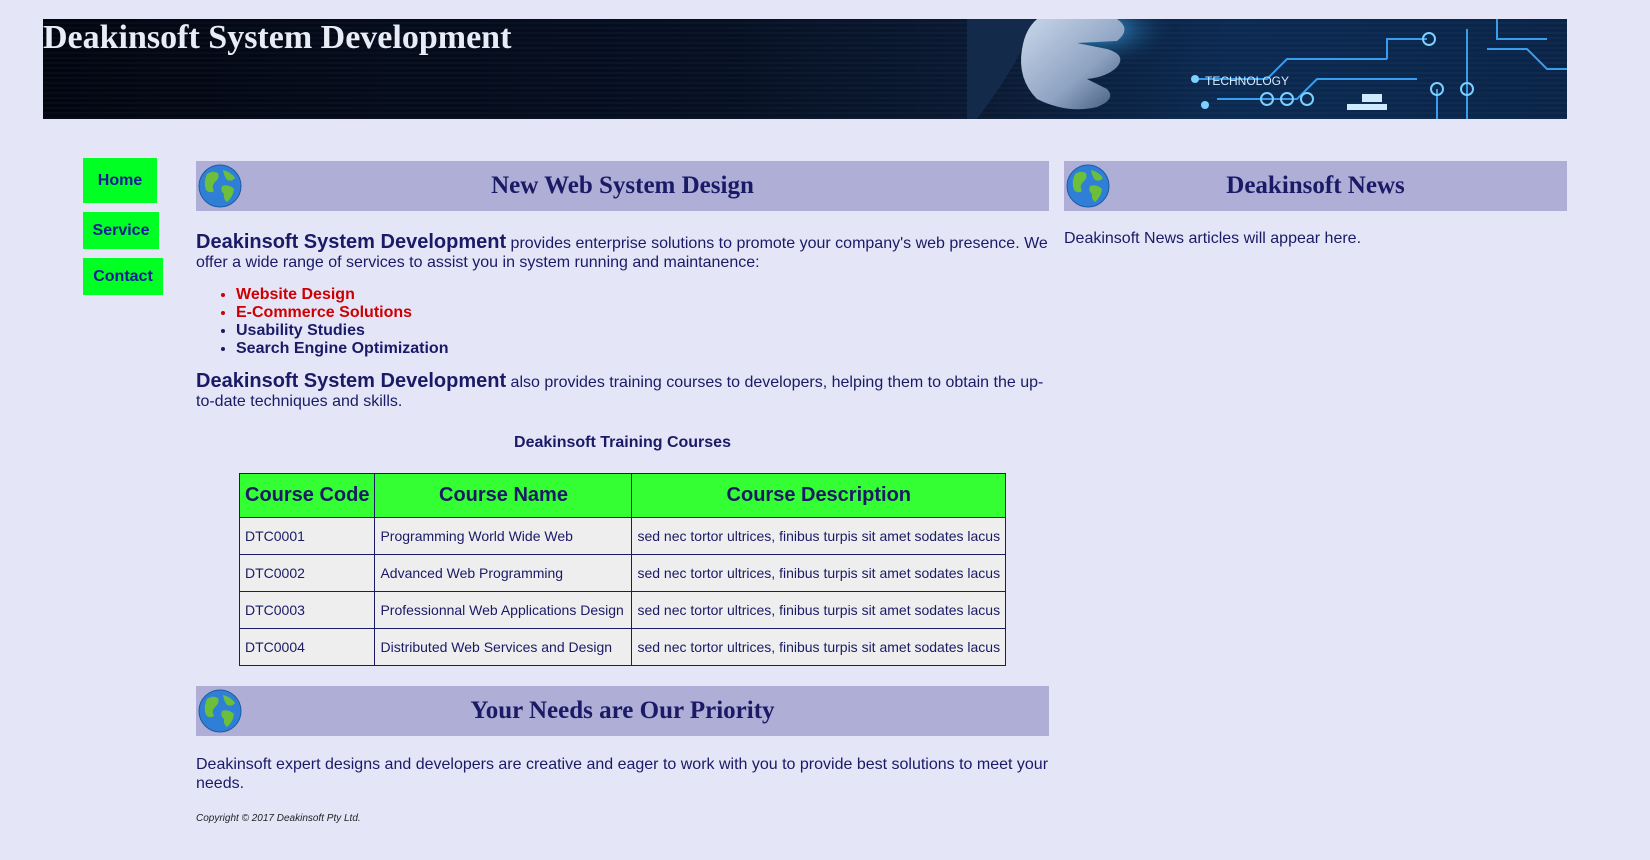 This screenshot has height=860, width=1650. I want to click on nav-service-button: Service, so click(121, 230).